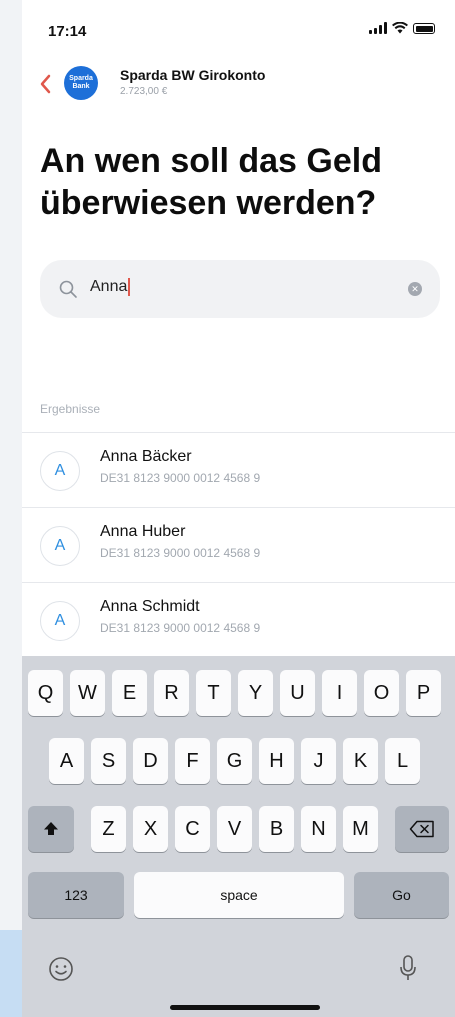 The image size is (455, 1017). I want to click on emoji-icon, so click(61, 969).